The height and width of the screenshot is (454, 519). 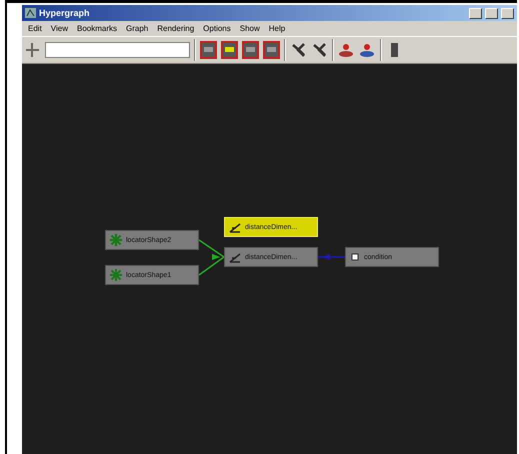 What do you see at coordinates (32, 50) in the screenshot?
I see `move-icon` at bounding box center [32, 50].